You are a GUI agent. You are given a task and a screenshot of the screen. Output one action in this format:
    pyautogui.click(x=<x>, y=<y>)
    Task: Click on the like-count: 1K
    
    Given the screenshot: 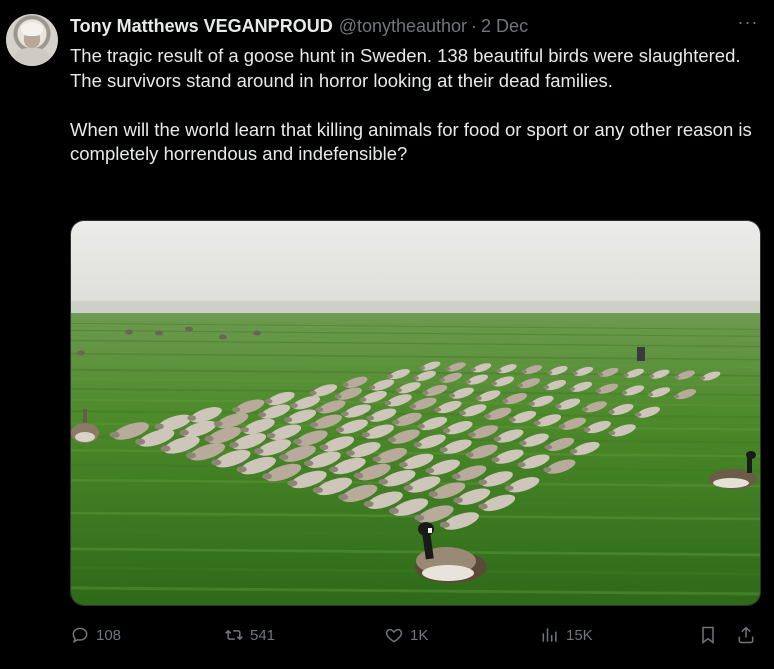 What is the action you would take?
    pyautogui.click(x=419, y=635)
    